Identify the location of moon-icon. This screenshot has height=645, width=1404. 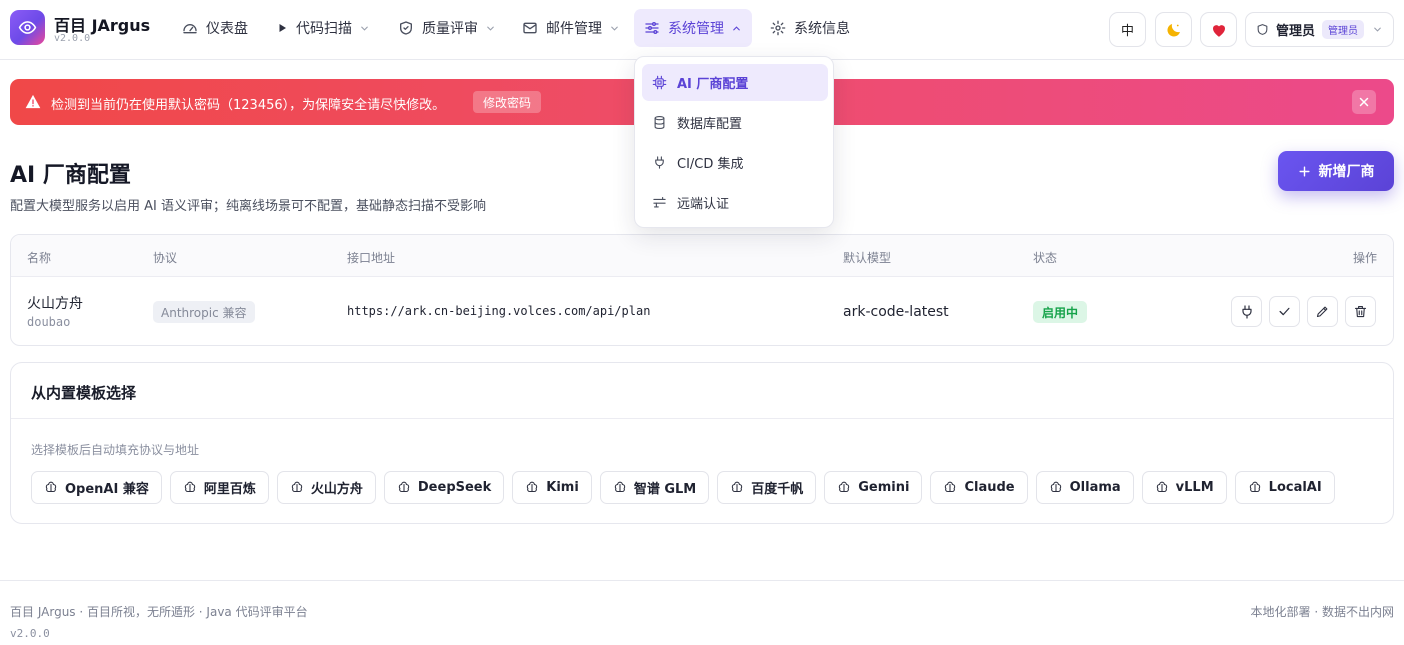
(1173, 30).